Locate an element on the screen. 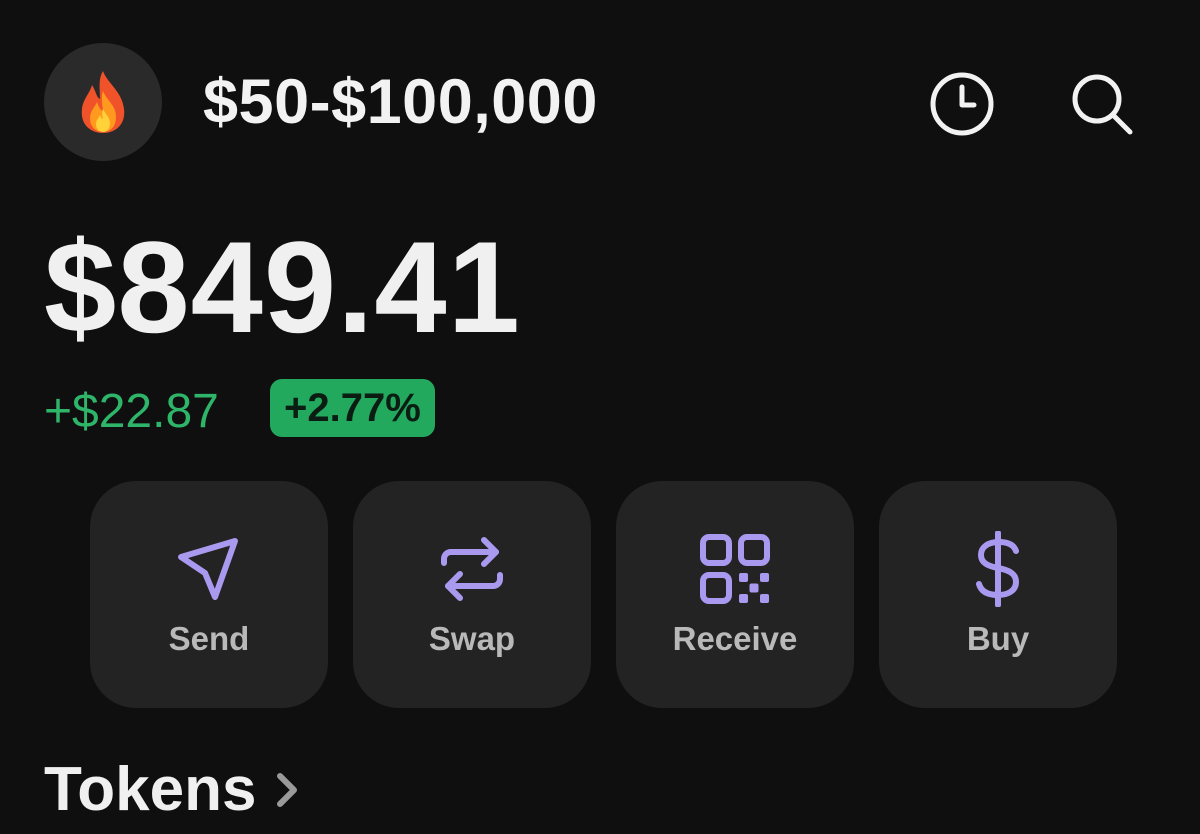 The height and width of the screenshot is (834, 1200). clock-icon is located at coordinates (962, 104).